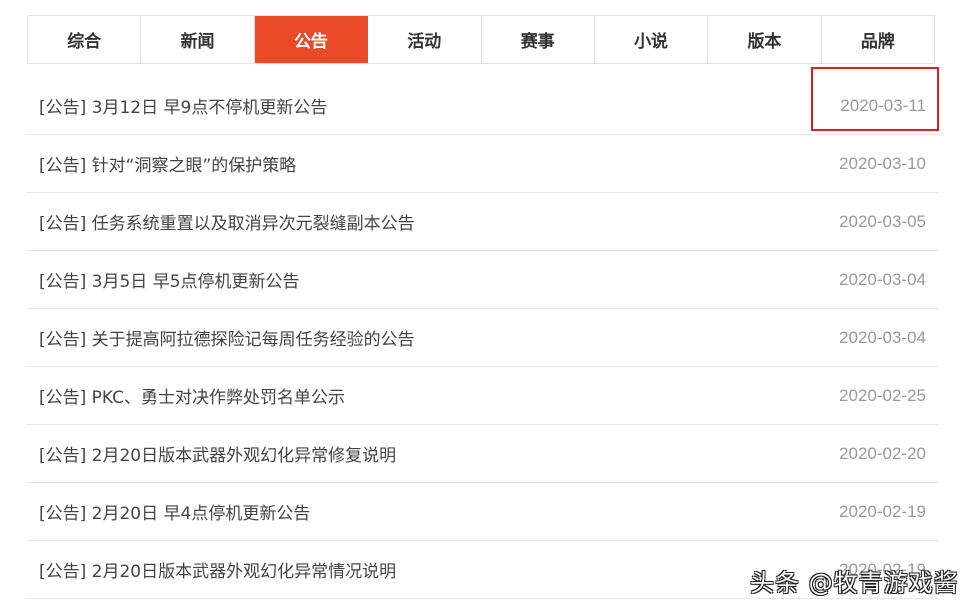 The height and width of the screenshot is (612, 969). I want to click on tab-general: 综合, so click(85, 39).